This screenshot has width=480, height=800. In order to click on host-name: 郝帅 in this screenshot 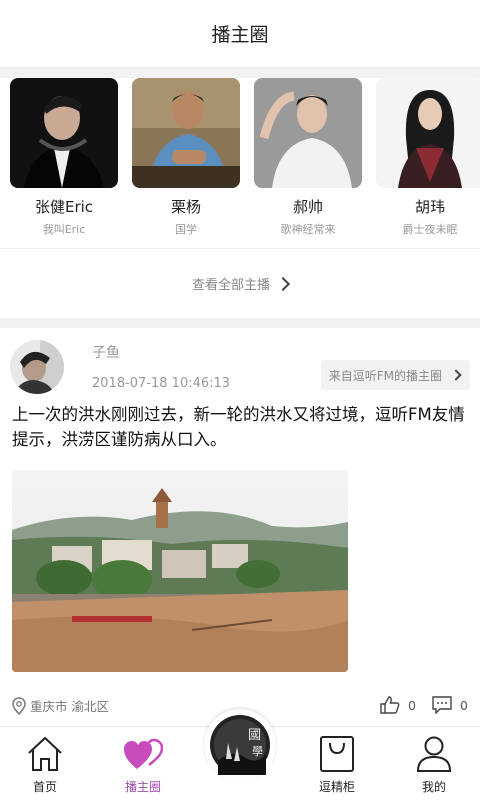, I will do `click(307, 207)`.